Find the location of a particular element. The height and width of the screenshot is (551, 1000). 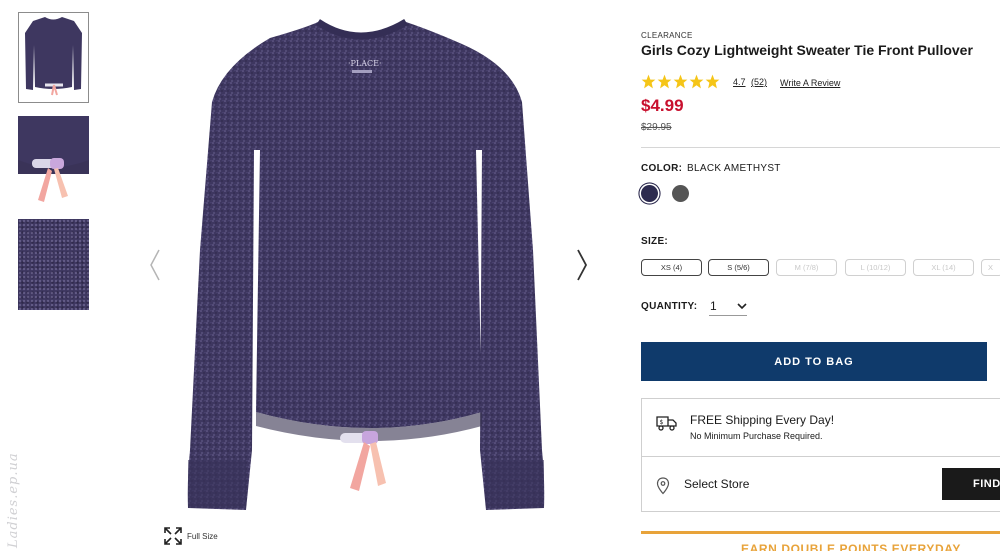

sale-price: $4.99 is located at coordinates (662, 105).